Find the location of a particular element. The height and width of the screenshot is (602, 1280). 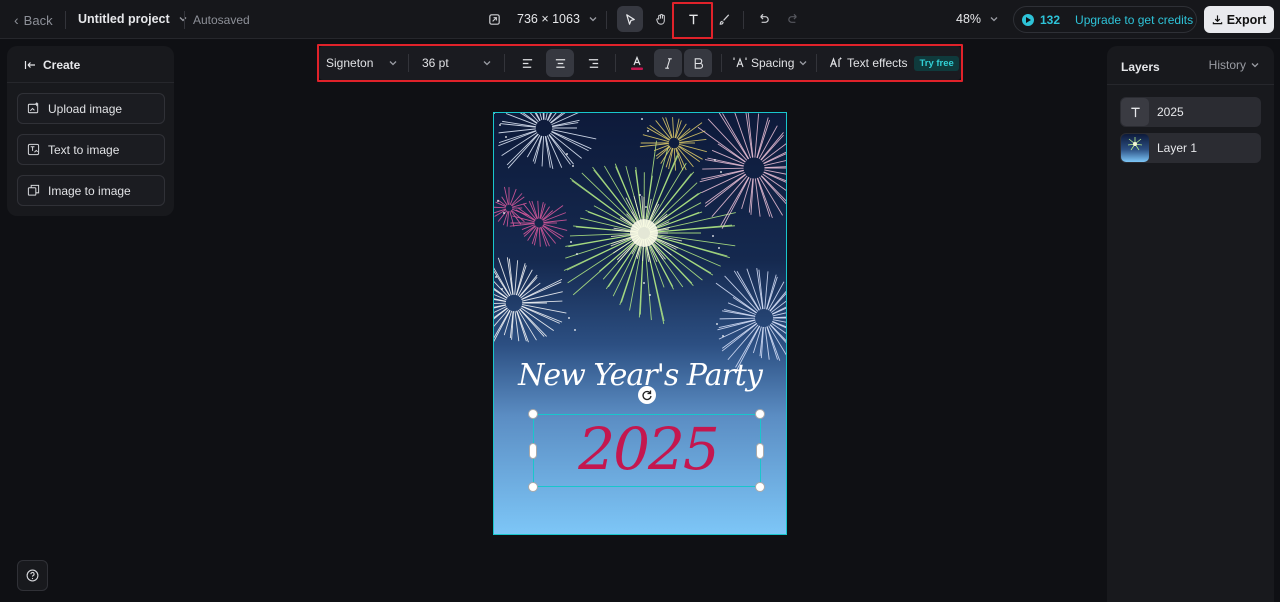

resize-canvas-icon is located at coordinates (494, 19).